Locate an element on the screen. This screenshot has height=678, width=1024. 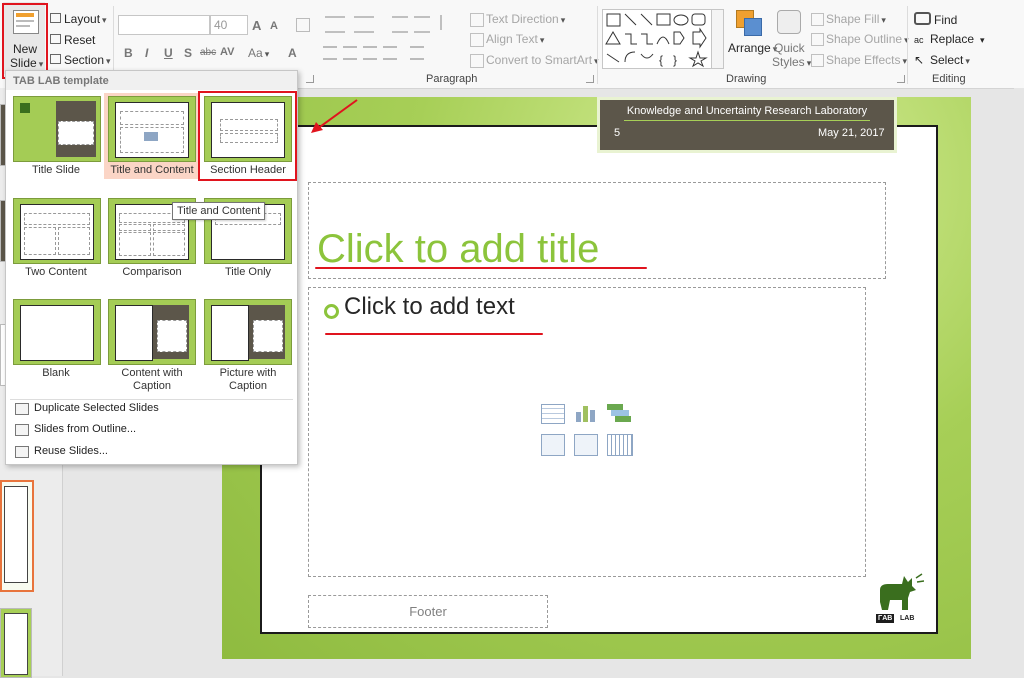
layout-label: Comparison is located at coordinates (152, 272).